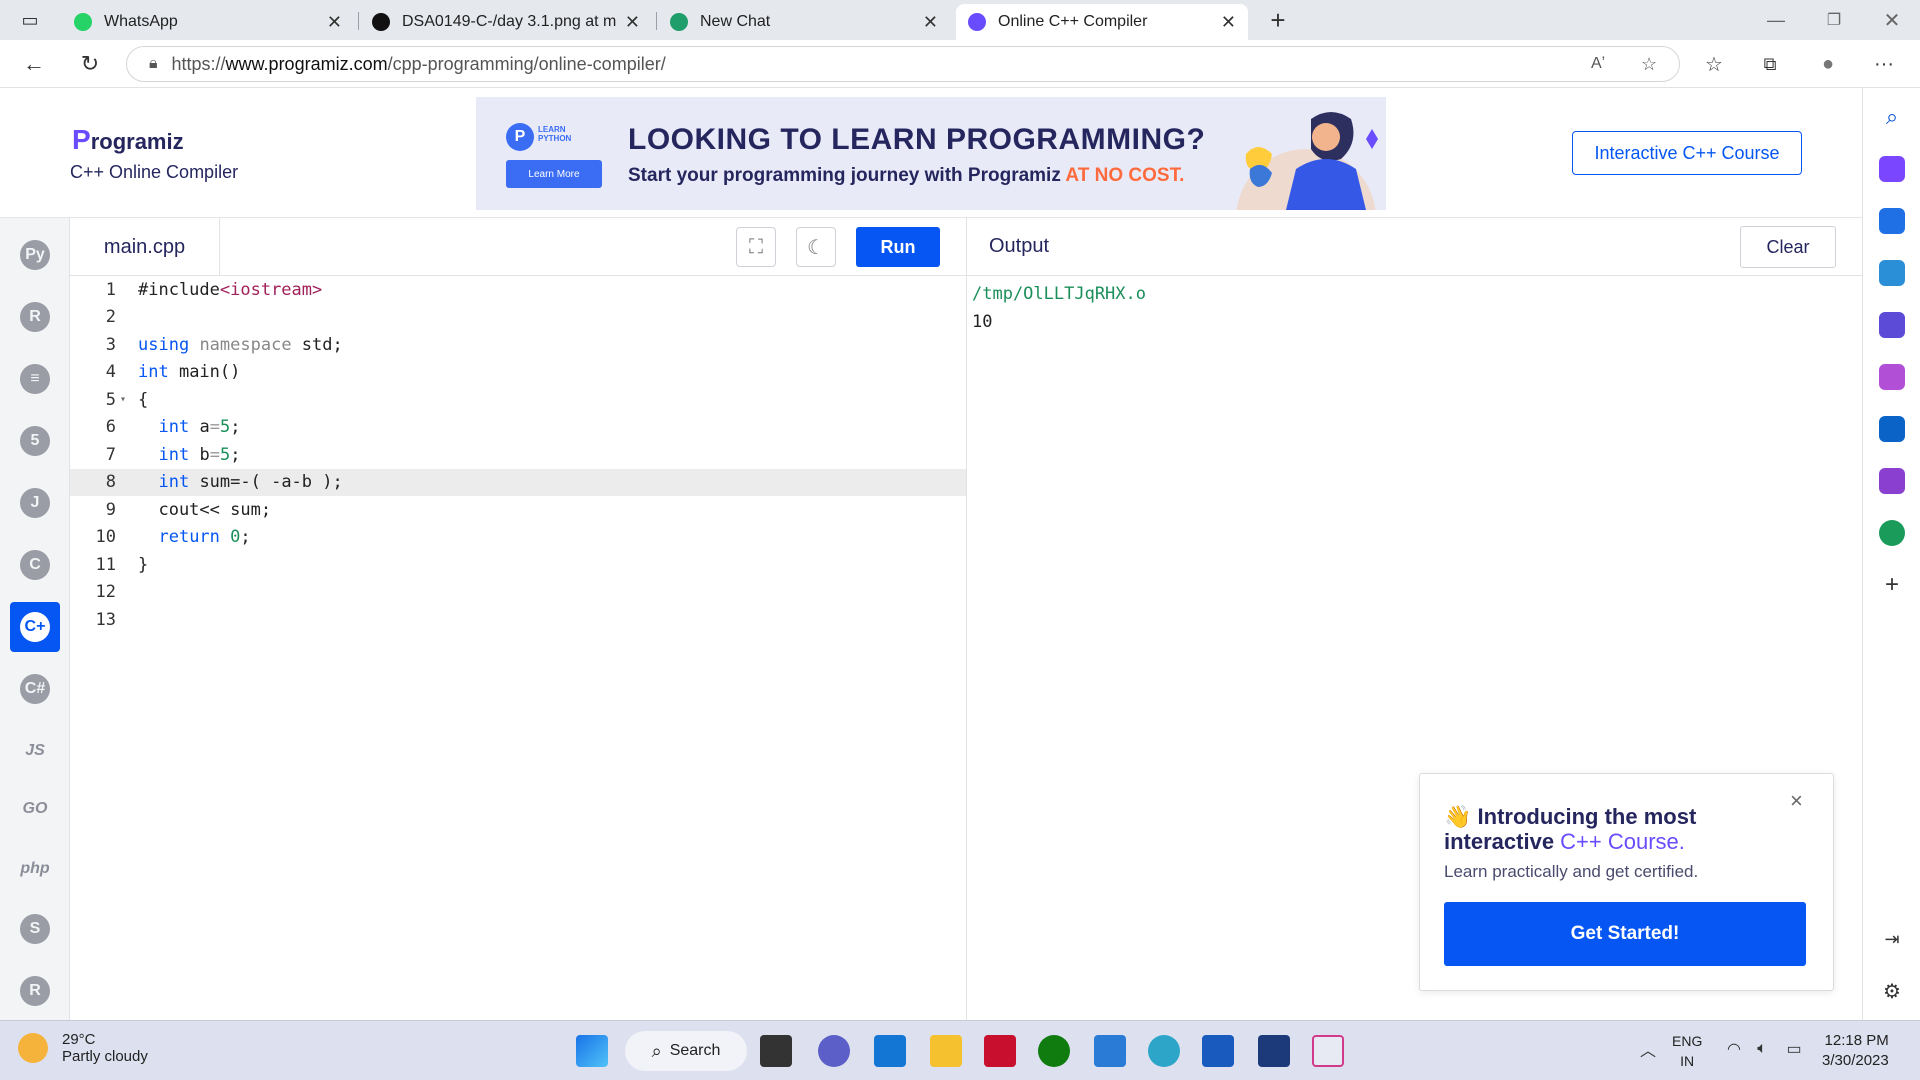 This screenshot has height=1080, width=1920. I want to click on read-aloud-icon: Aʼ, so click(1598, 64).